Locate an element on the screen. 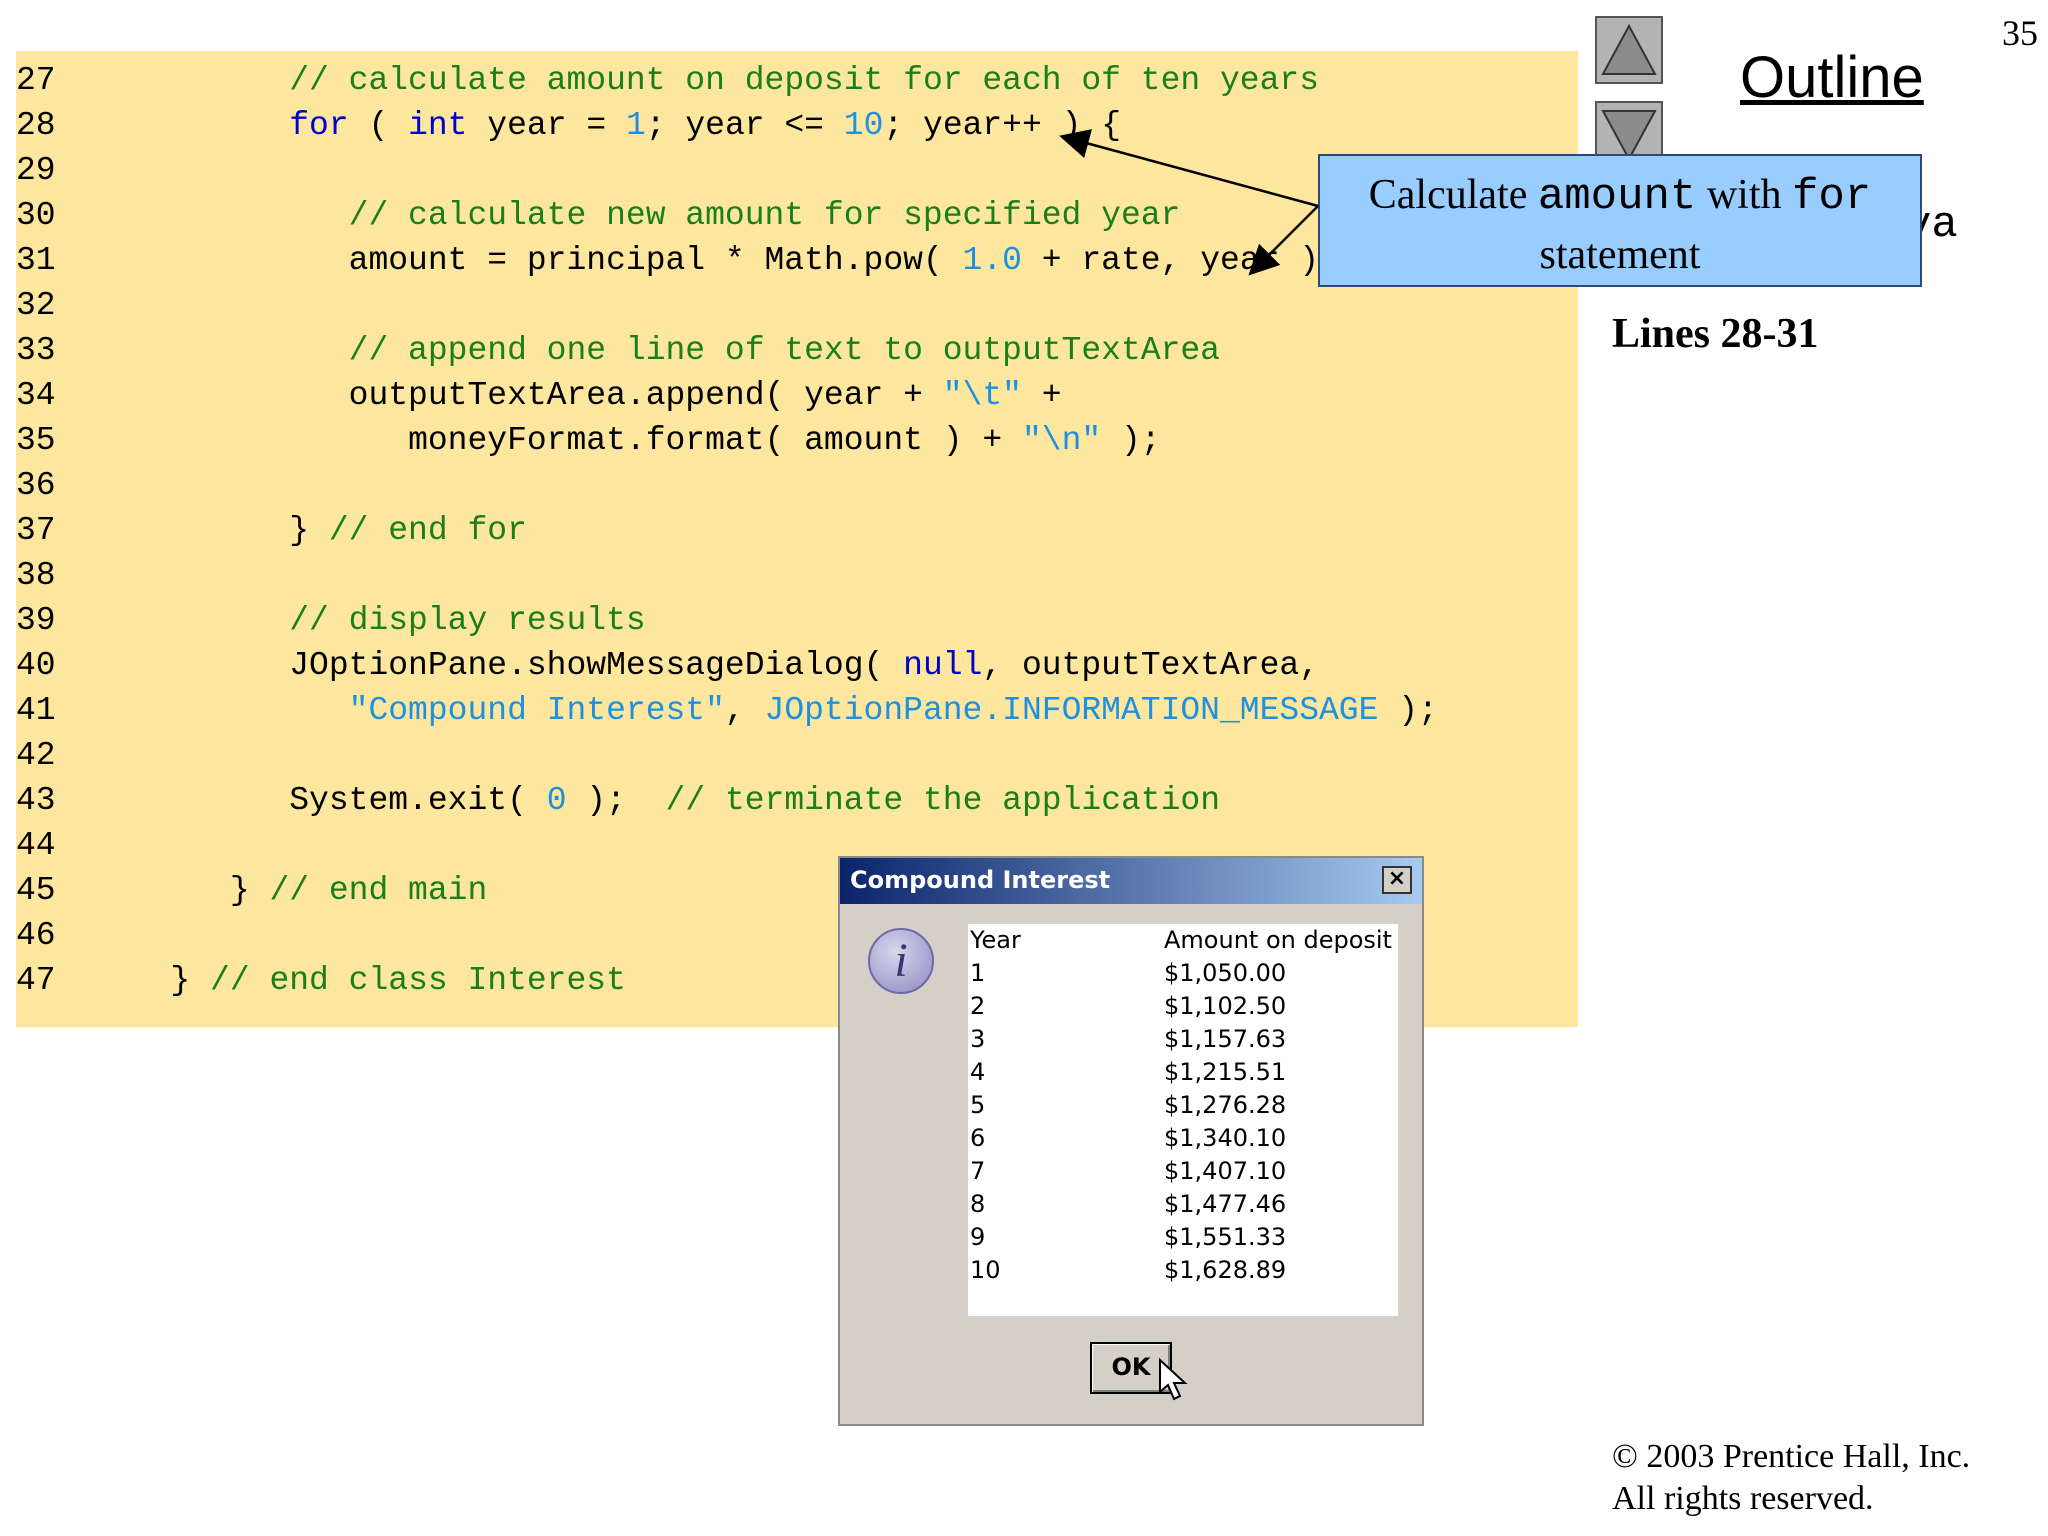  code-string: "\n" is located at coordinates (1061, 440).